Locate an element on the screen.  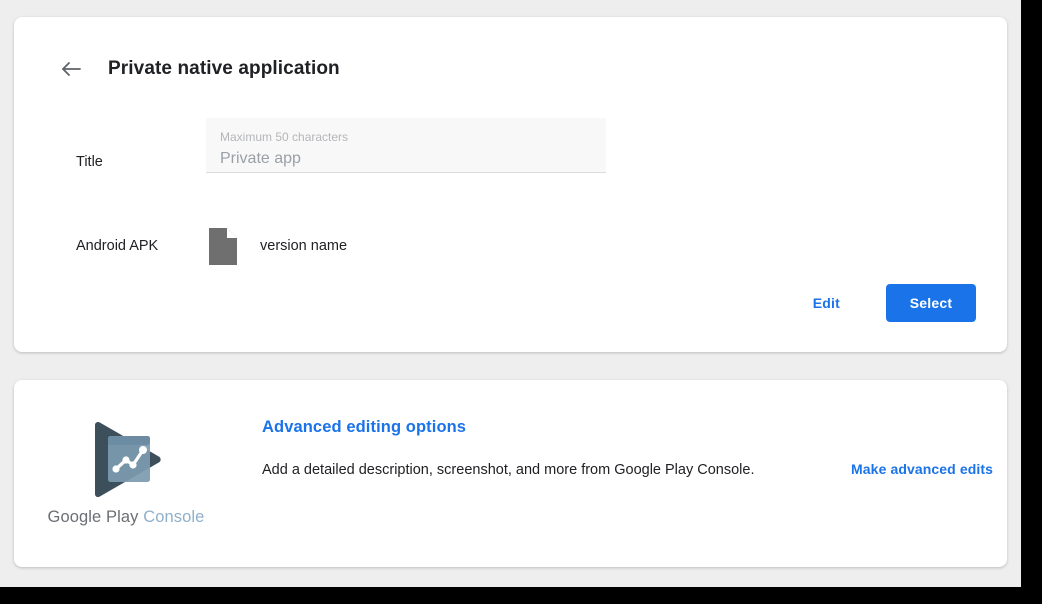
android-apk-version: version name is located at coordinates (304, 246).